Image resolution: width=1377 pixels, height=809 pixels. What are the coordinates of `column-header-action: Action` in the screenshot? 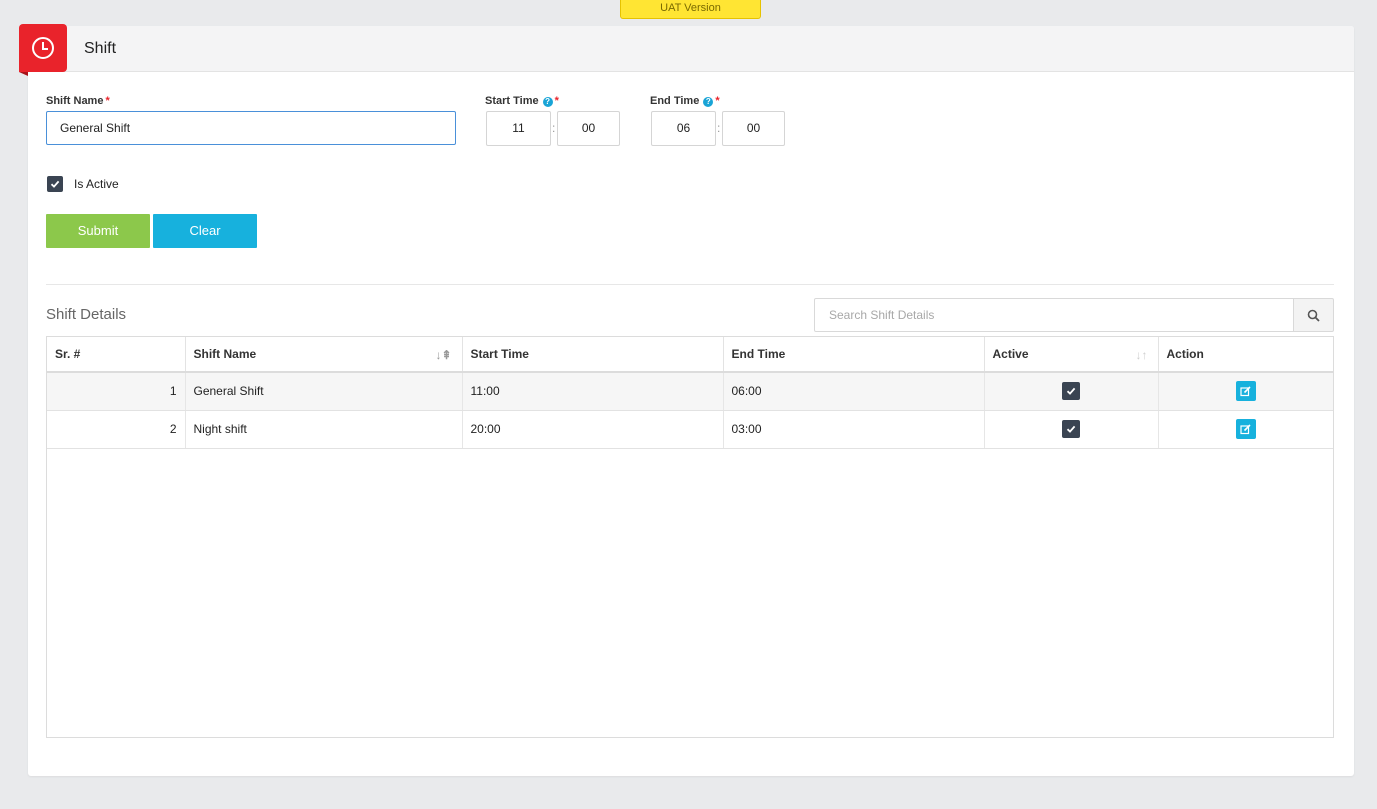 It's located at (1245, 355).